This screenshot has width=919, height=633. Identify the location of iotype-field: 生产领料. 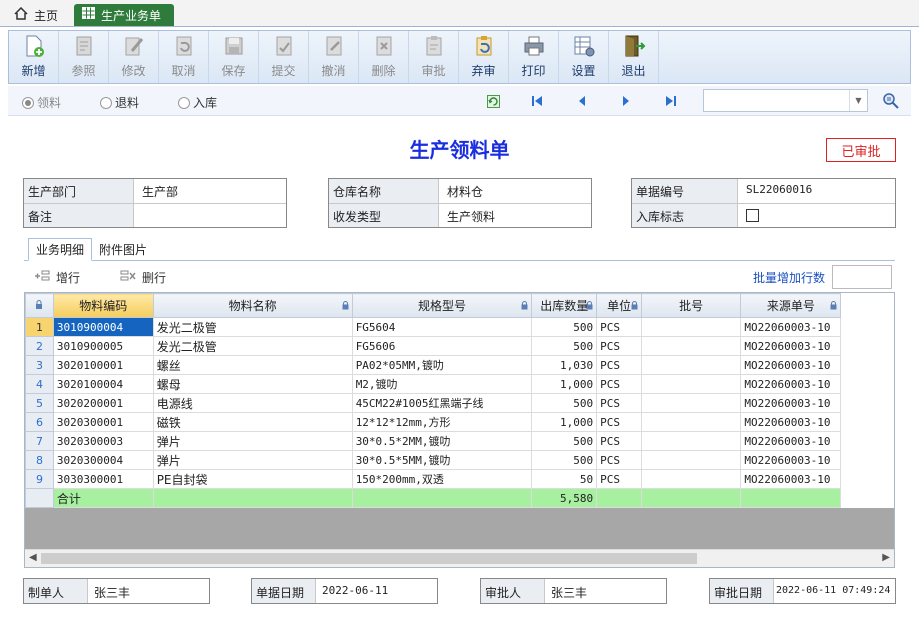
(515, 215).